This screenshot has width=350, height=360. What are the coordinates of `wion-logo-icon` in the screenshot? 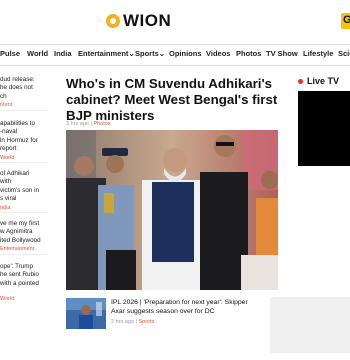 It's located at (113, 21).